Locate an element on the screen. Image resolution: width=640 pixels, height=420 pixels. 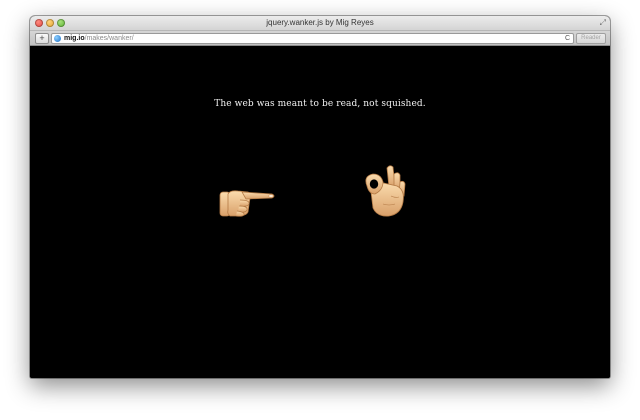
reader-button: Reader is located at coordinates (591, 38).